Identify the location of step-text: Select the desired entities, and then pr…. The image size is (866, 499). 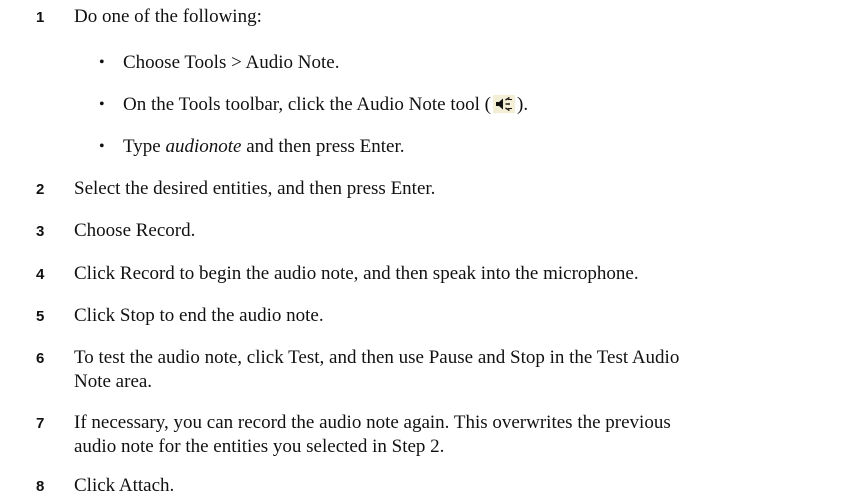
(255, 188).